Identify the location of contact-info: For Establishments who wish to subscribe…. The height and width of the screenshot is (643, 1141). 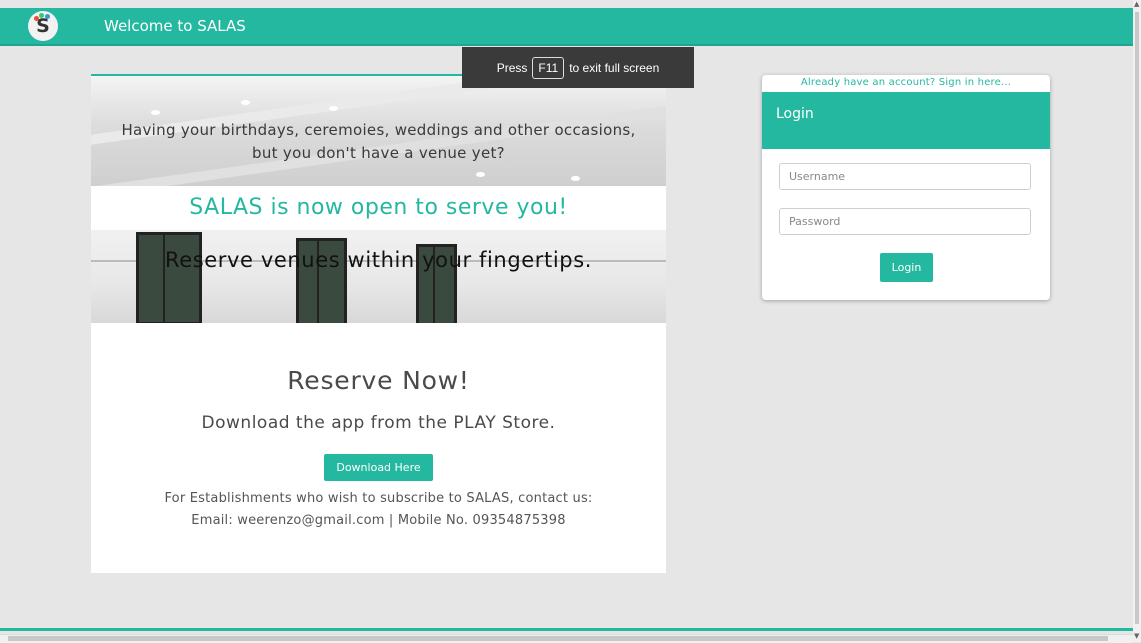
(378, 510).